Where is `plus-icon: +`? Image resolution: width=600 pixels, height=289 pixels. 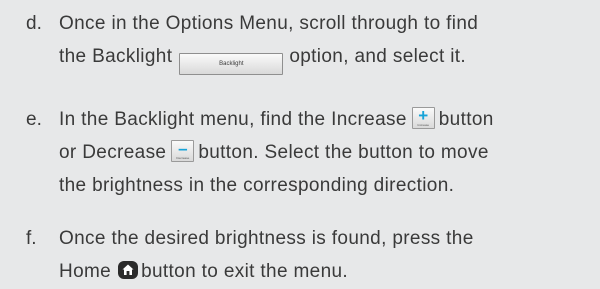 plus-icon: + is located at coordinates (423, 115).